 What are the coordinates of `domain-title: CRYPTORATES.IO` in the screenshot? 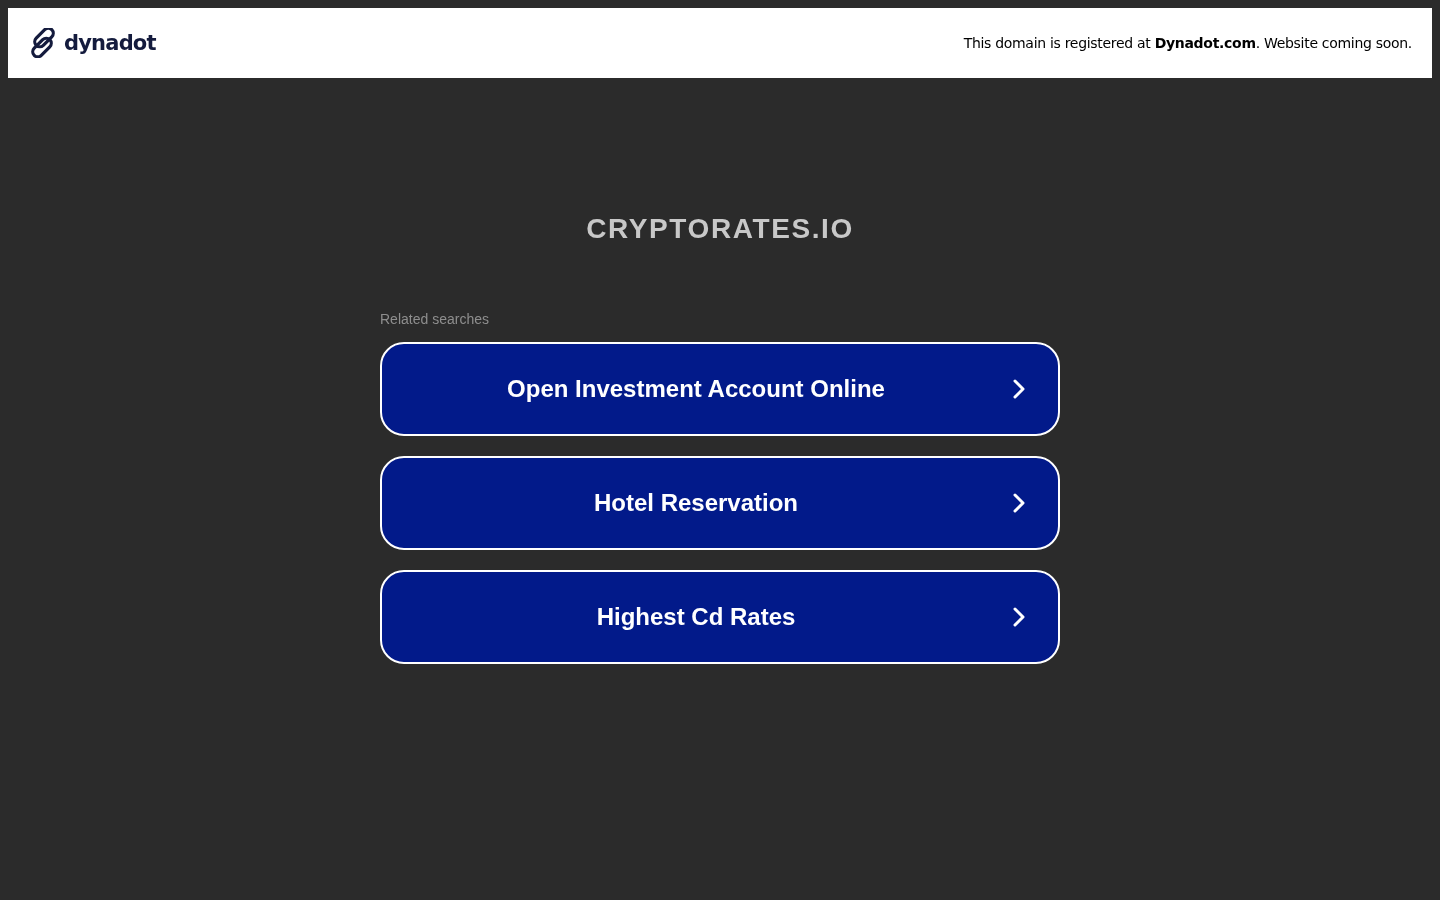 It's located at (720, 229).